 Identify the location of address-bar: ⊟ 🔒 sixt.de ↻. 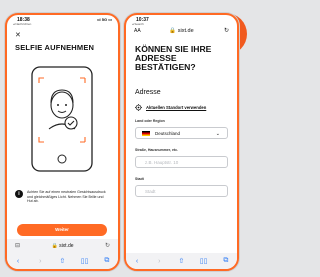
(62, 246).